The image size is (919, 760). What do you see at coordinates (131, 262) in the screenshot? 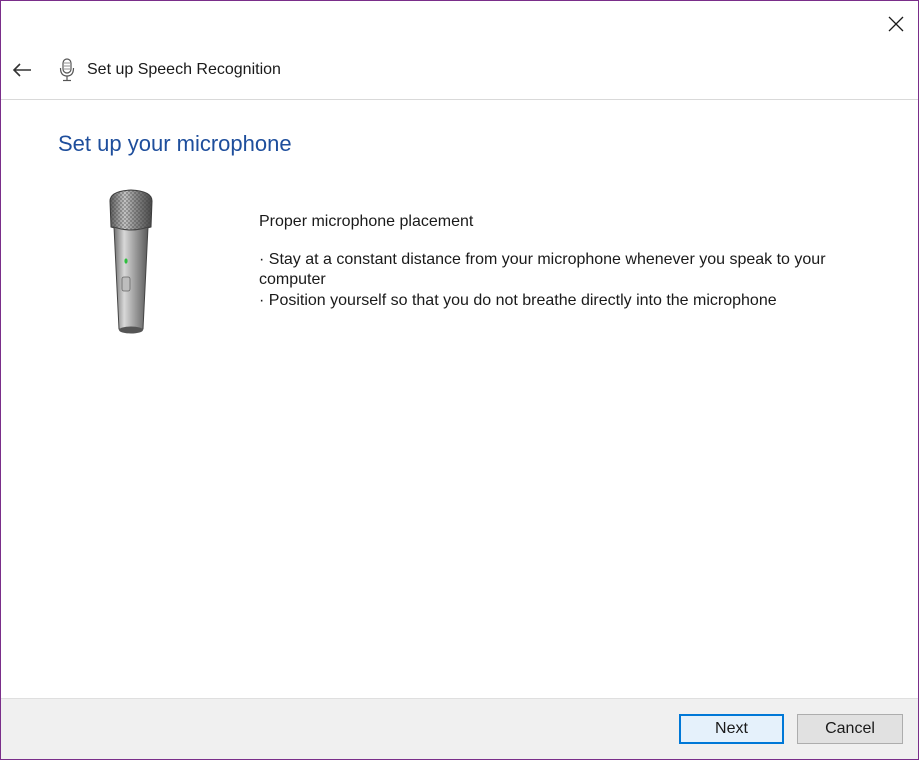
I see `handheld-microphone-icon` at bounding box center [131, 262].